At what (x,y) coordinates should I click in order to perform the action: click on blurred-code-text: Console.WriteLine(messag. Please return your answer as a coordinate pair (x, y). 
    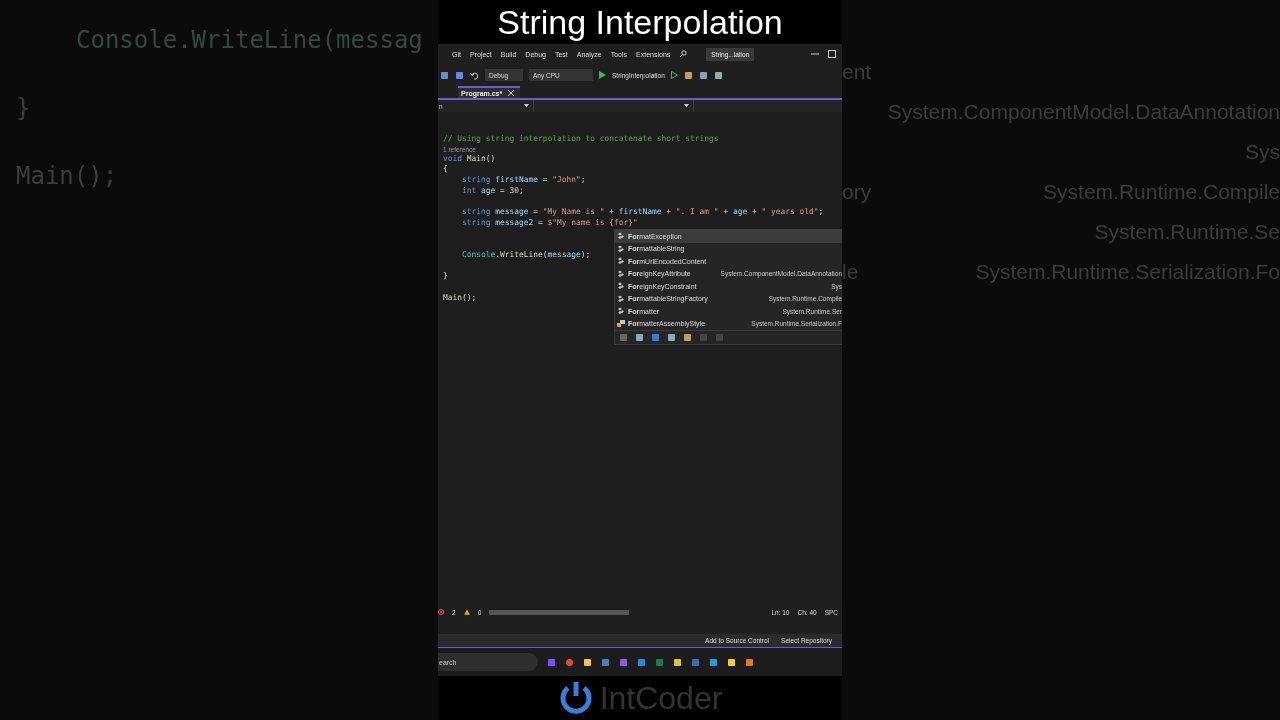
    Looking at the image, I should click on (250, 40).